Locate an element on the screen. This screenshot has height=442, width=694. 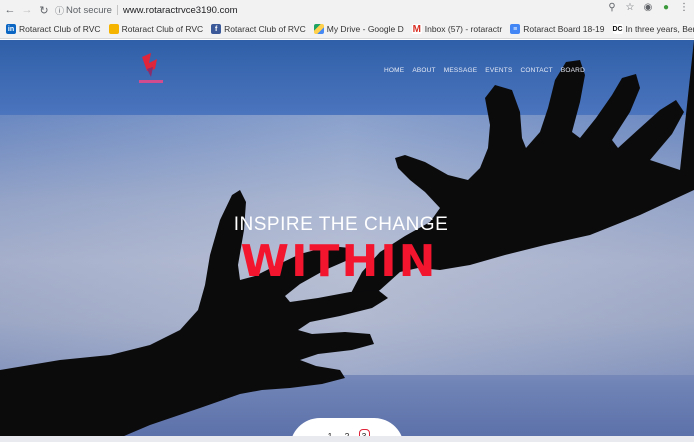
bookmark-label: In three years, Benga is located at coordinates (659, 29).